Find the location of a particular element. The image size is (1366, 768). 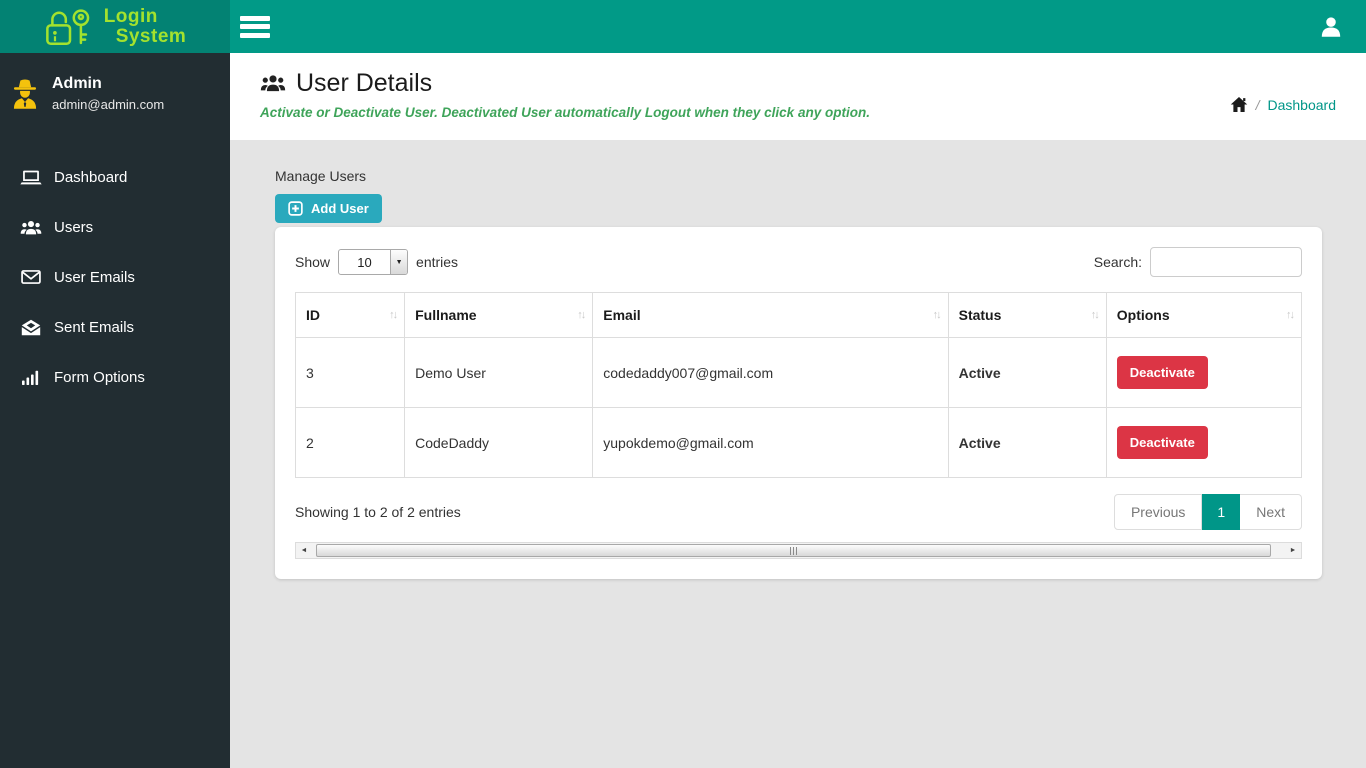

cell-fullname: CodeDaddy is located at coordinates (499, 442).